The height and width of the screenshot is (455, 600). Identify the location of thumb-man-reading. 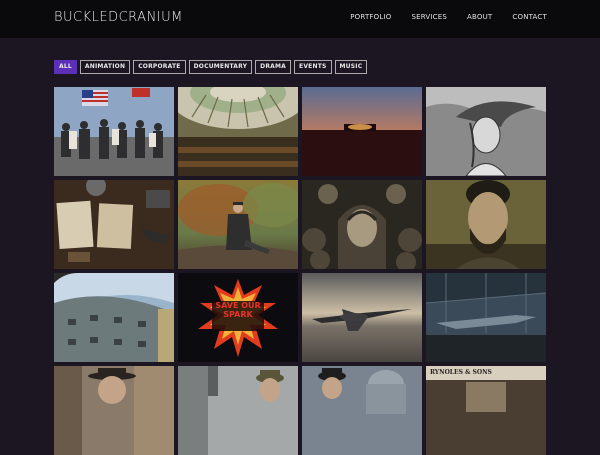
(238, 224).